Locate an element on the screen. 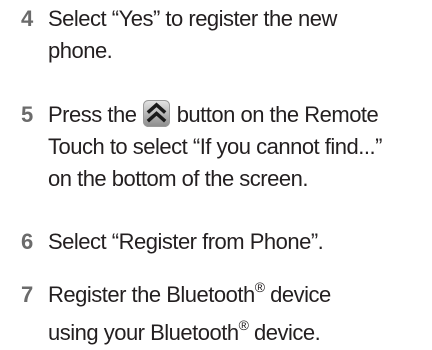  step-text-fragment: Register the Bluetooth is located at coordinates (151, 294).